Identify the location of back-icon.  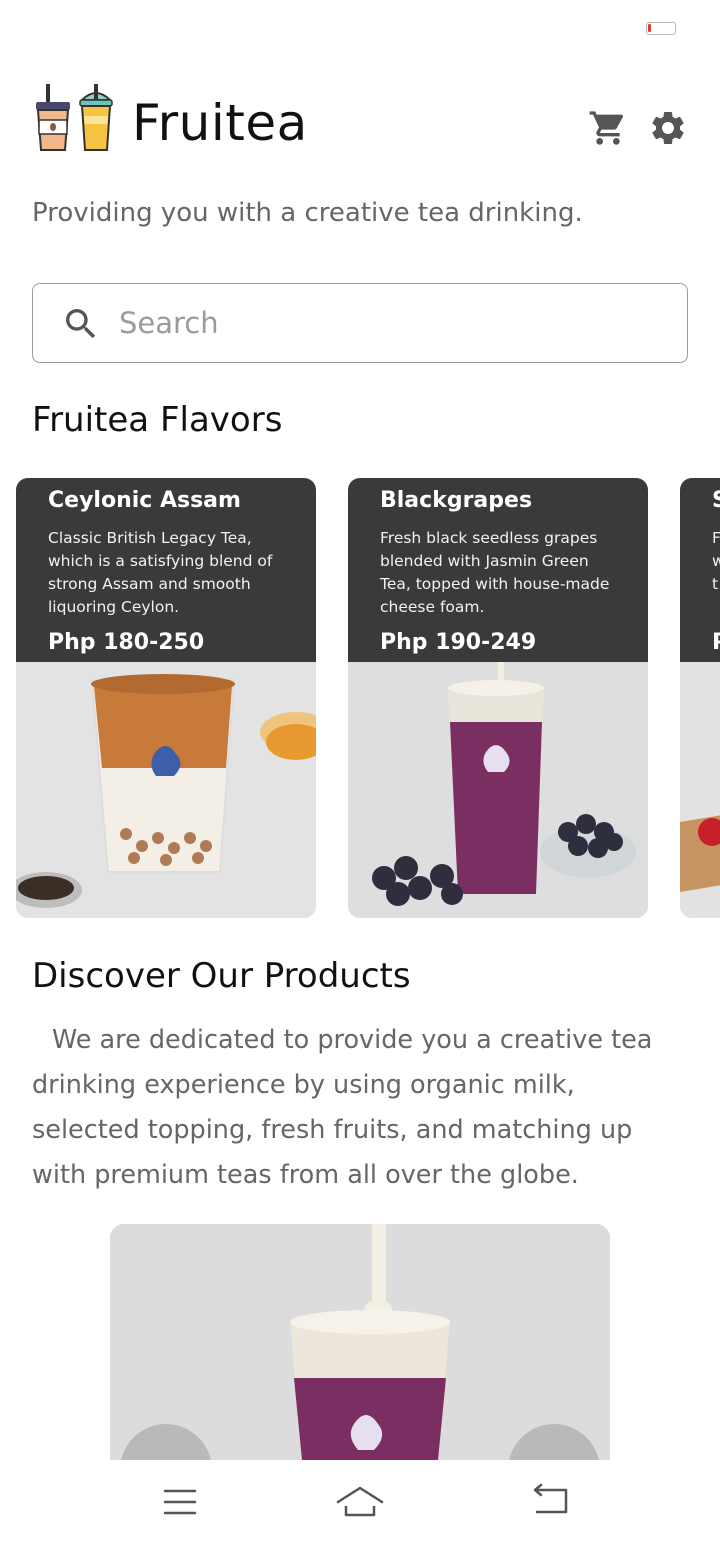
(550, 1498).